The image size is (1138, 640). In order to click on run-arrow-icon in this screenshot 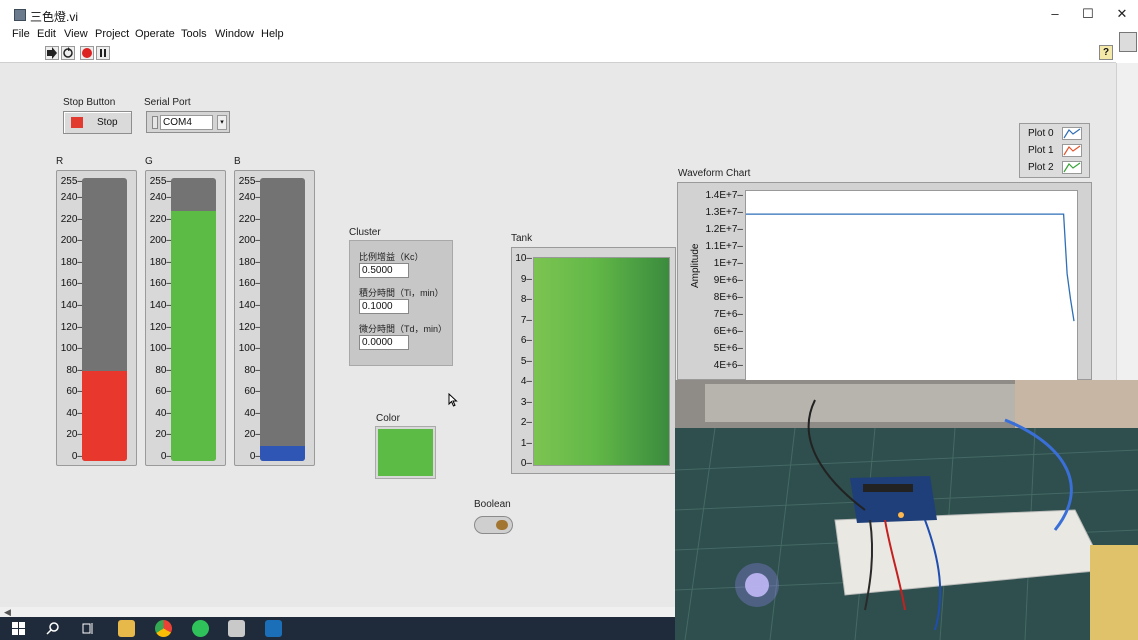, I will do `click(52, 53)`.